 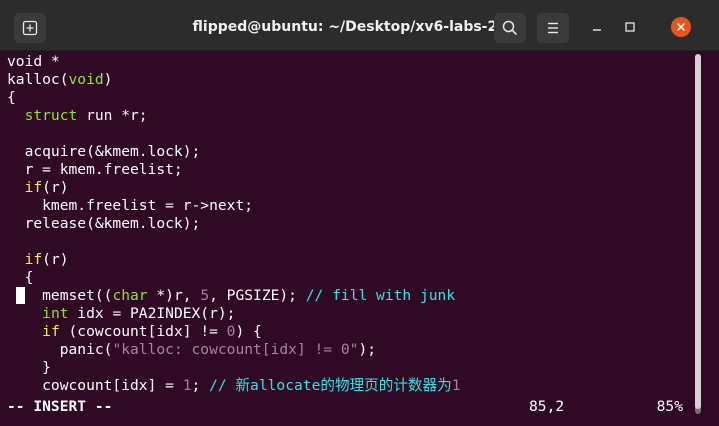 I want to click on maximize-button, so click(x=630, y=27).